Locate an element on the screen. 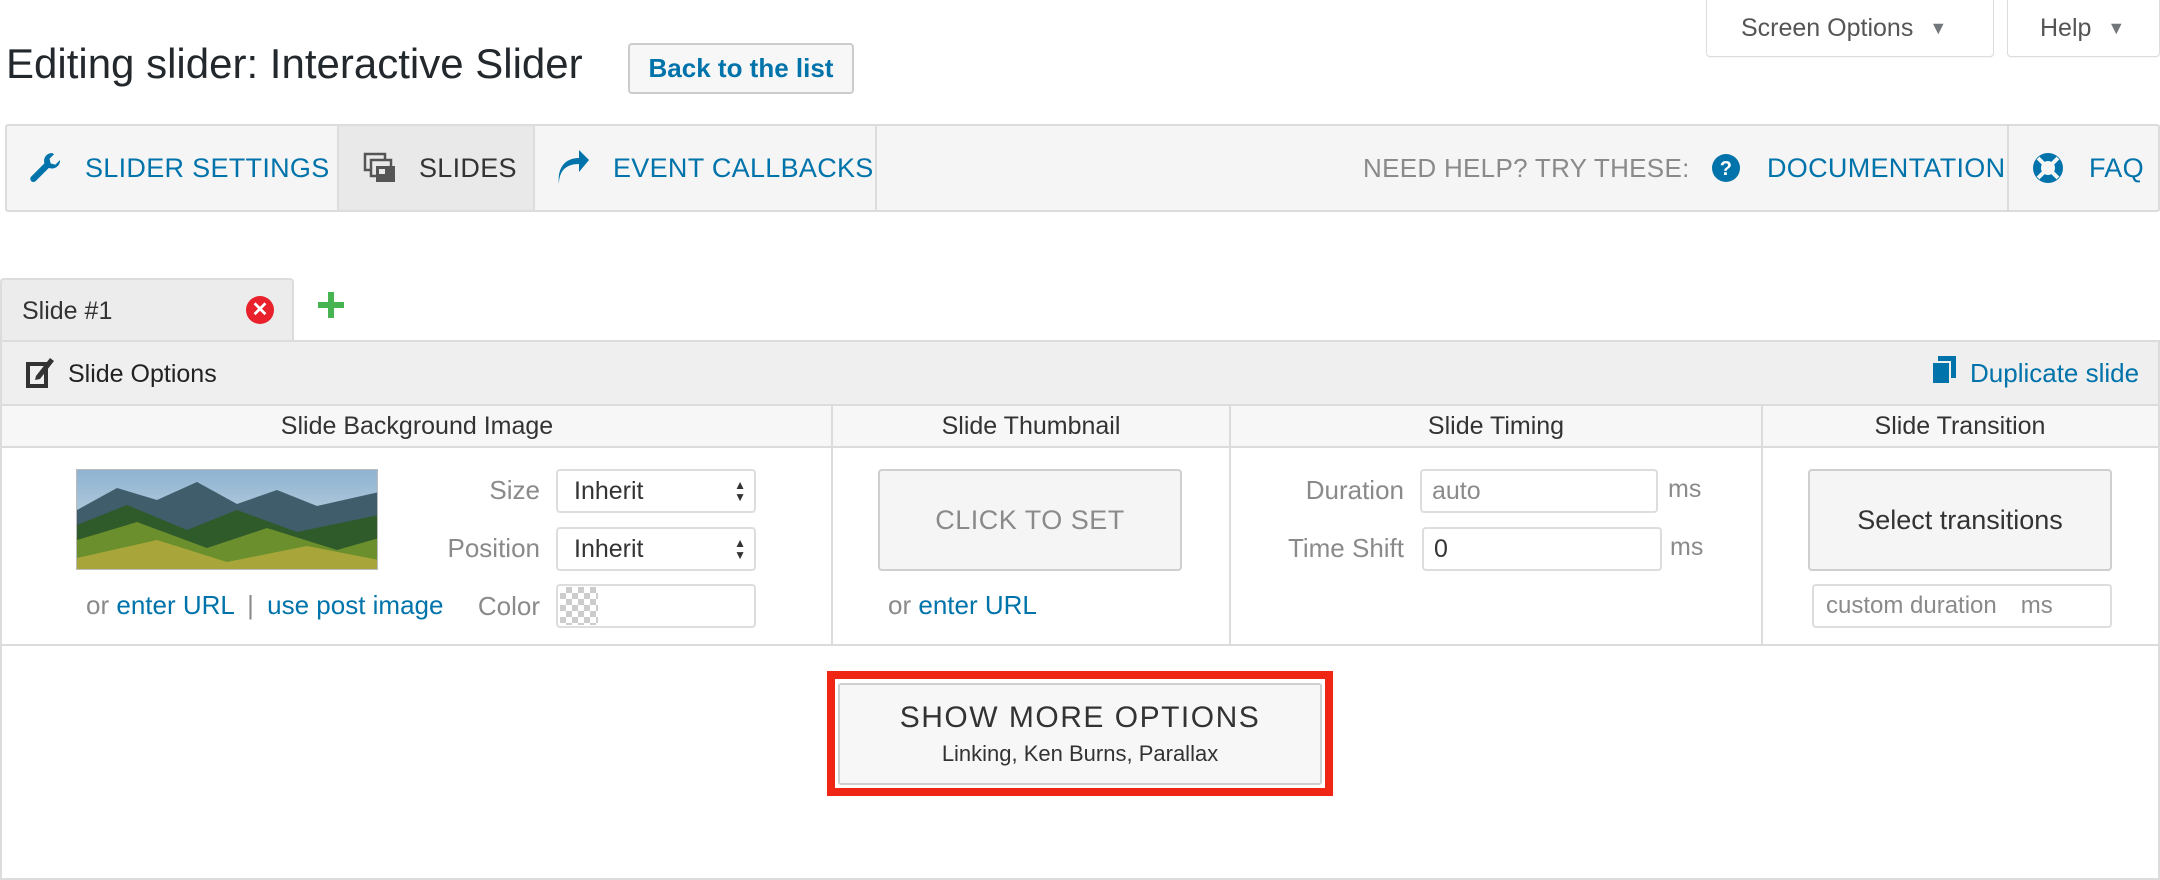 The width and height of the screenshot is (2160, 880). slide-options-title: Slide Options is located at coordinates (142, 374).